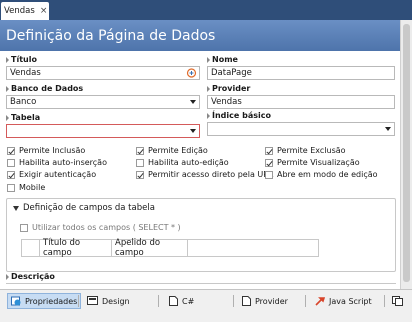 The width and height of the screenshot is (412, 322). I want to click on titulo-label: Título, so click(21, 59).